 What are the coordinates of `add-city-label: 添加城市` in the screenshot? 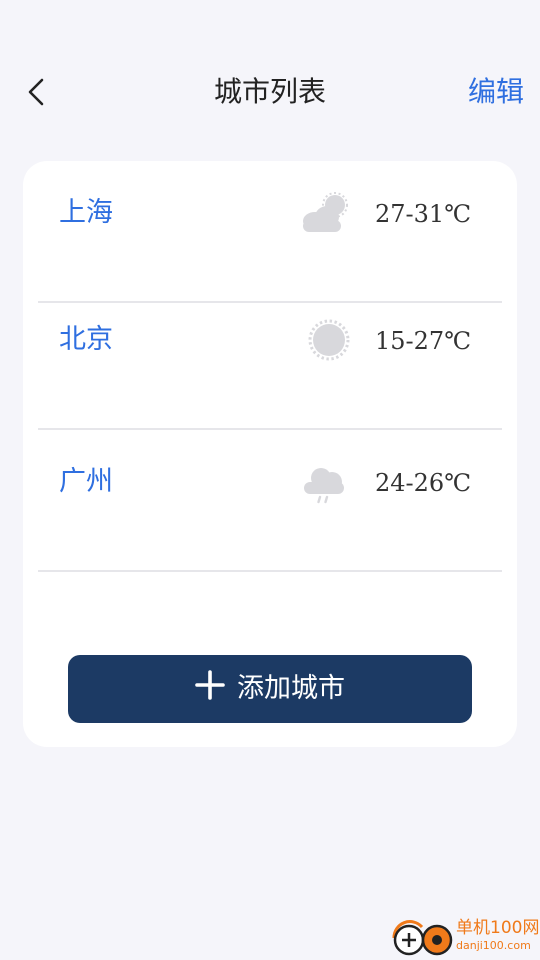 It's located at (291, 688).